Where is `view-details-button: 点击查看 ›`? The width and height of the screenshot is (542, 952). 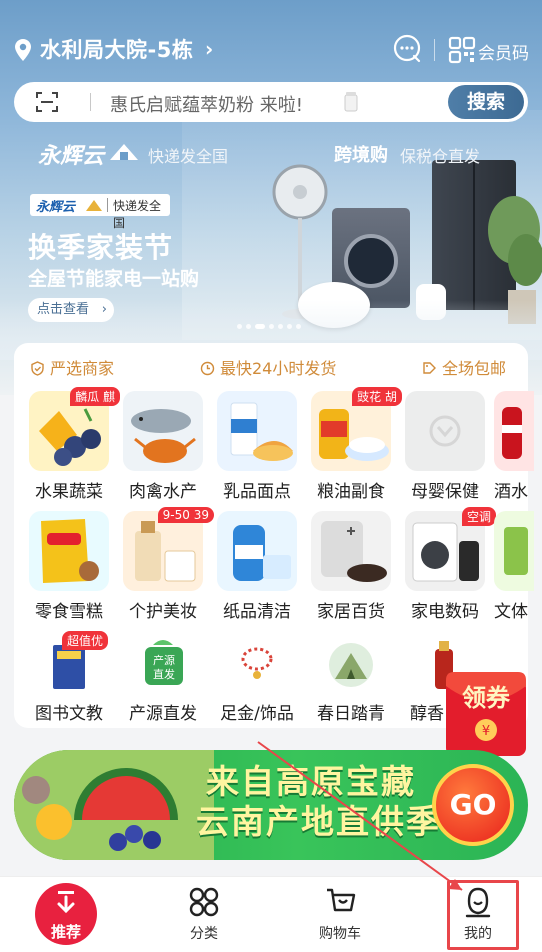
view-details-button: 点击查看 › is located at coordinates (71, 310).